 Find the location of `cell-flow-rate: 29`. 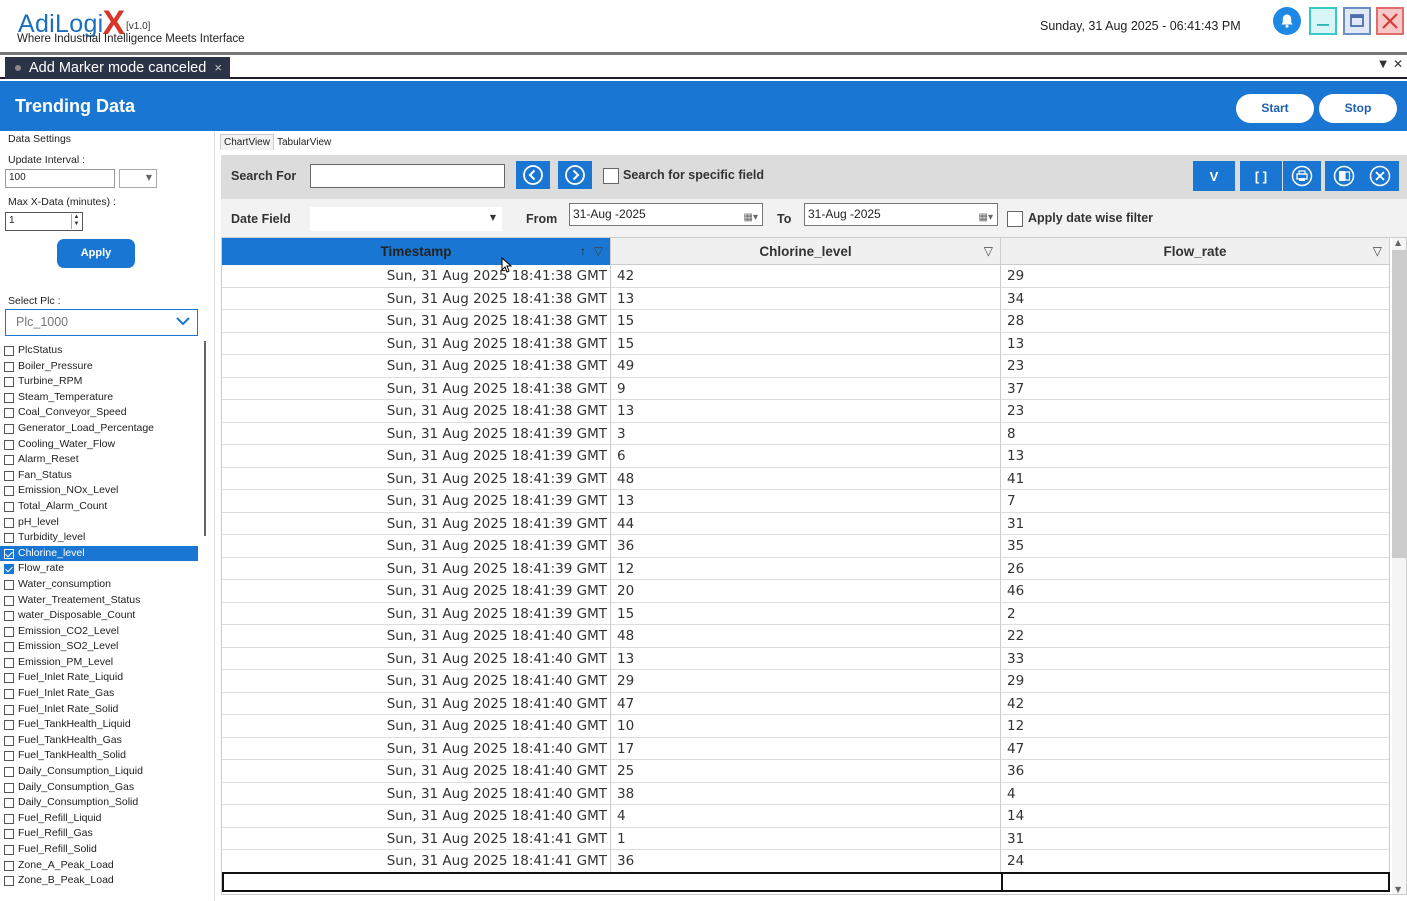

cell-flow-rate: 29 is located at coordinates (1195, 276).